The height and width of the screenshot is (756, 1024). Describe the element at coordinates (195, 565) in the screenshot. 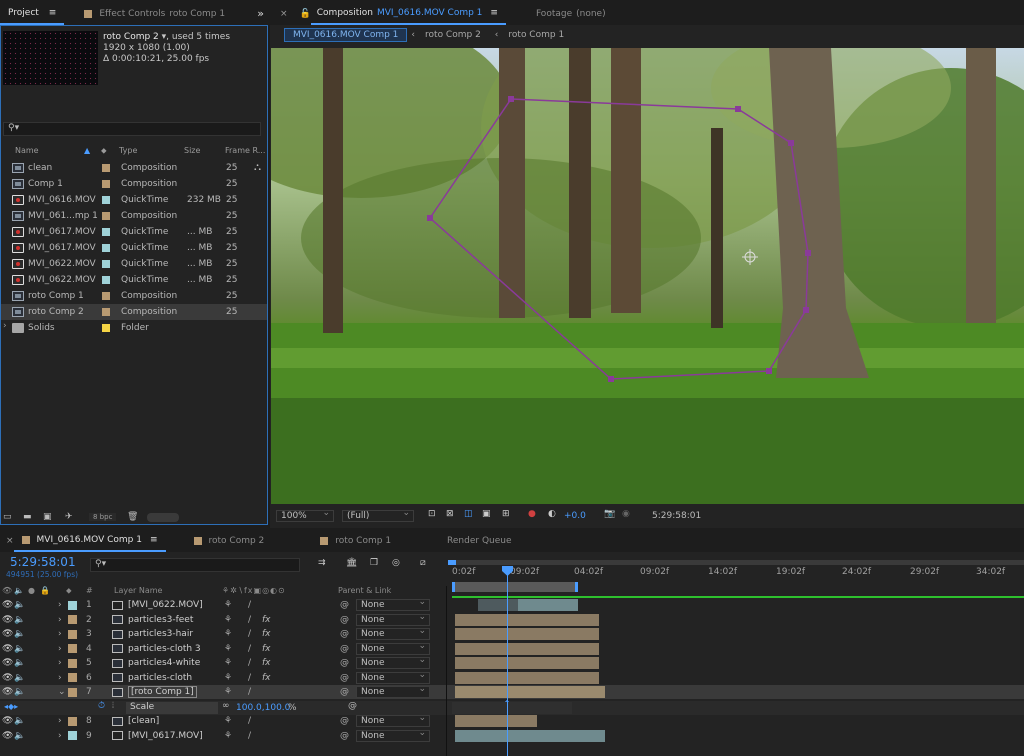

I see `timeline-search-input: ⚲▾` at that location.